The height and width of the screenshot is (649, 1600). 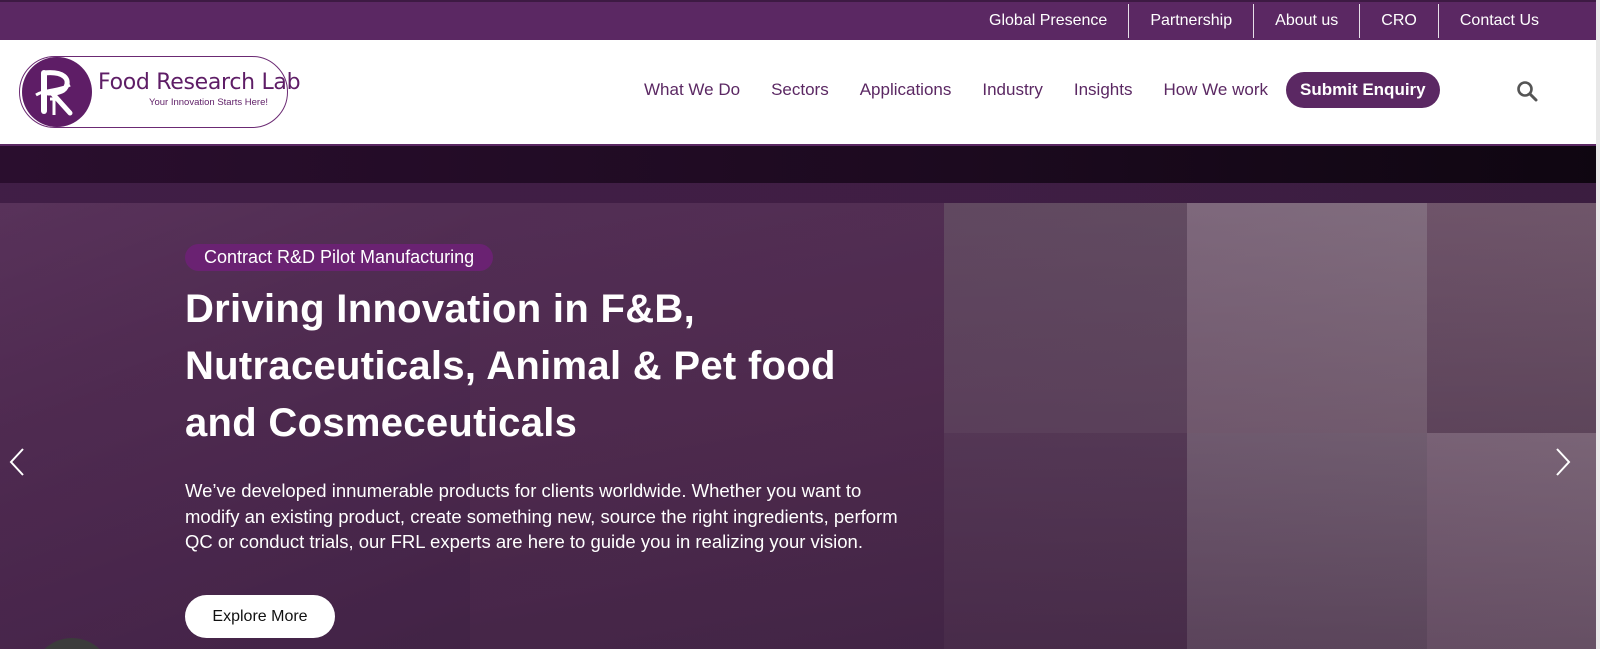 What do you see at coordinates (1215, 90) in the screenshot?
I see `nav-how-we-work: How We work` at bounding box center [1215, 90].